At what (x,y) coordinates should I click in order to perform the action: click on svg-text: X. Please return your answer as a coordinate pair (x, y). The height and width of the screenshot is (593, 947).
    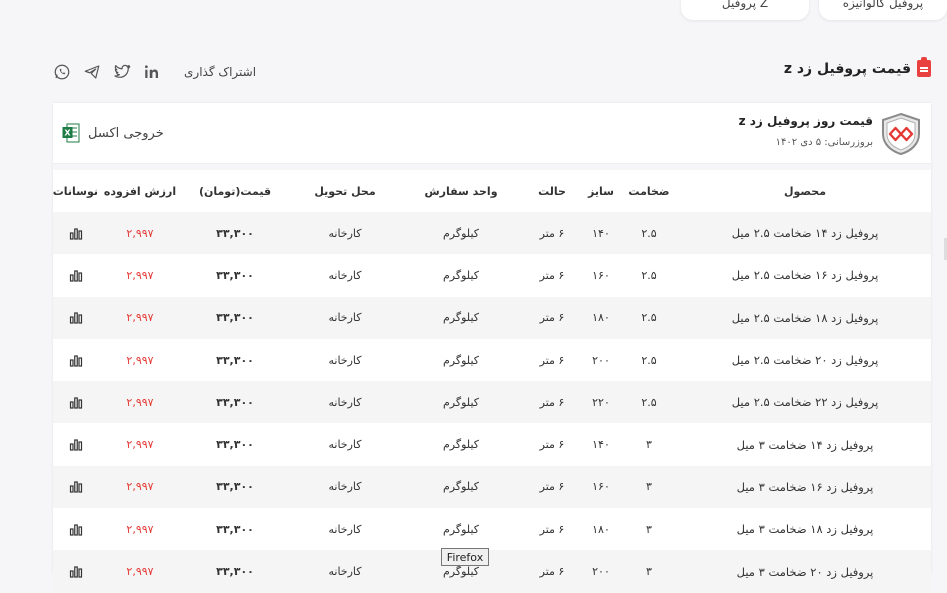
    Looking at the image, I should click on (67, 133).